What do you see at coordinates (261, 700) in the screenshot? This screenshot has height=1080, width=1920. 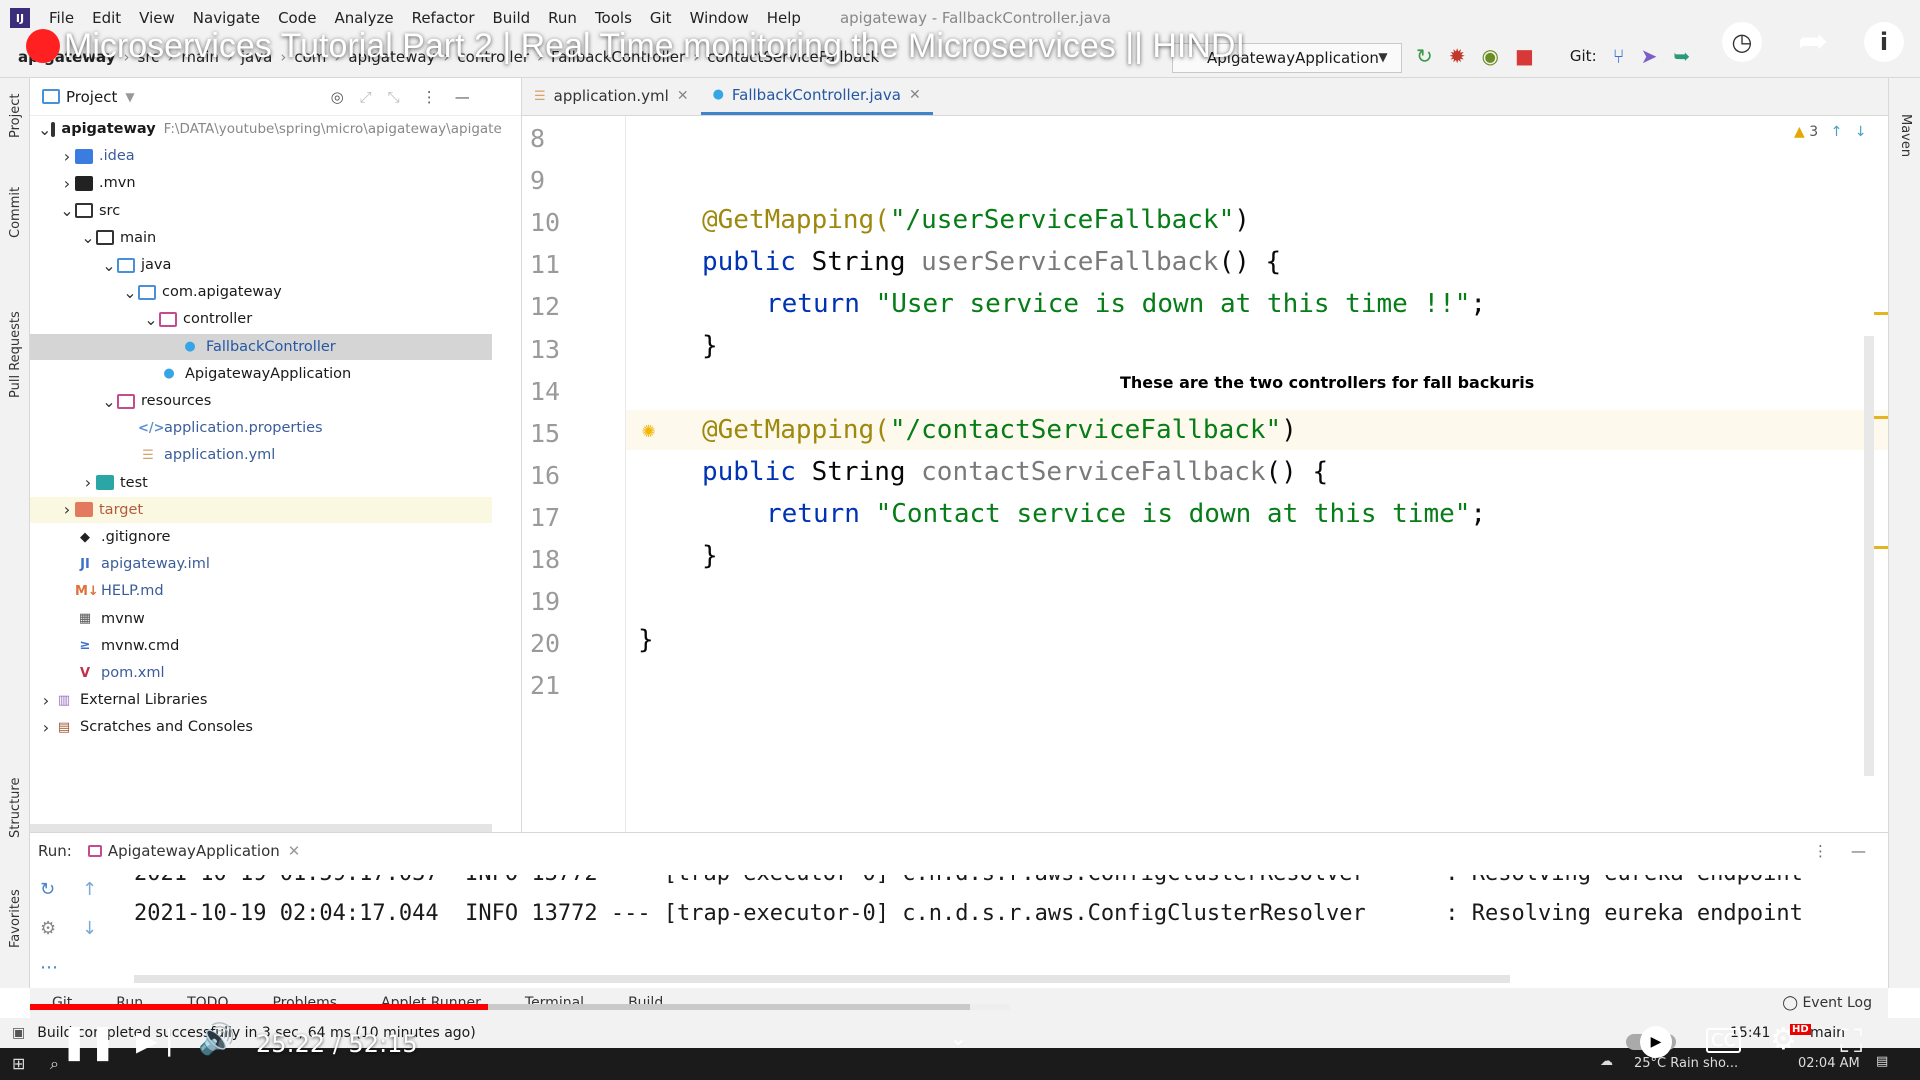 I see `tree-item-external-libraries: › ▥ External Libraries` at bounding box center [261, 700].